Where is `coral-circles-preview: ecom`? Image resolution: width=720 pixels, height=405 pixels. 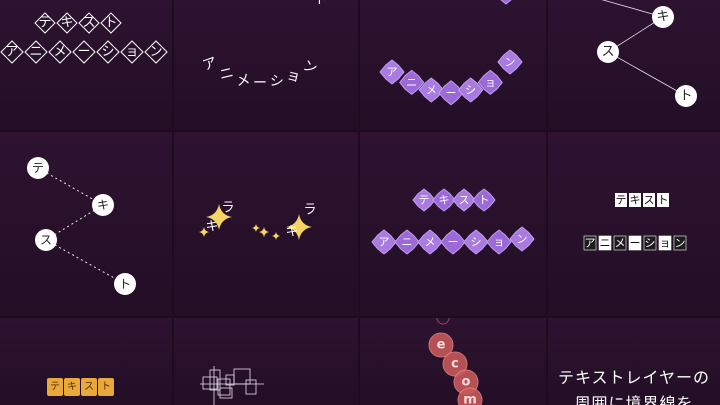 coral-circles-preview: ecom is located at coordinates (455, 361).